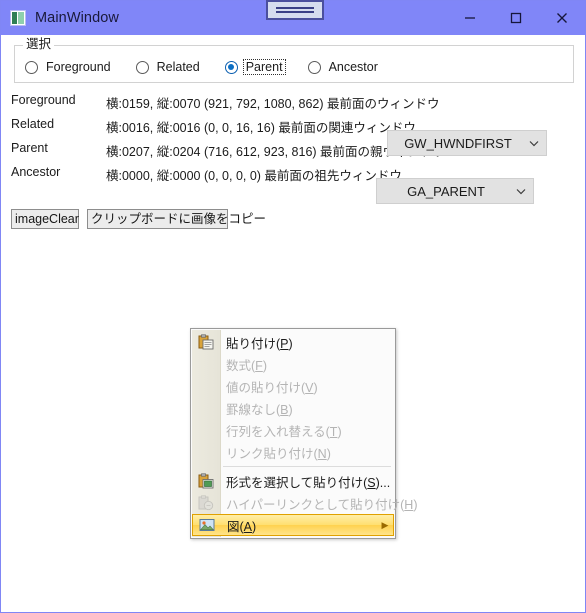  I want to click on menu-item-paste: 貼り付け(P), so click(293, 342).